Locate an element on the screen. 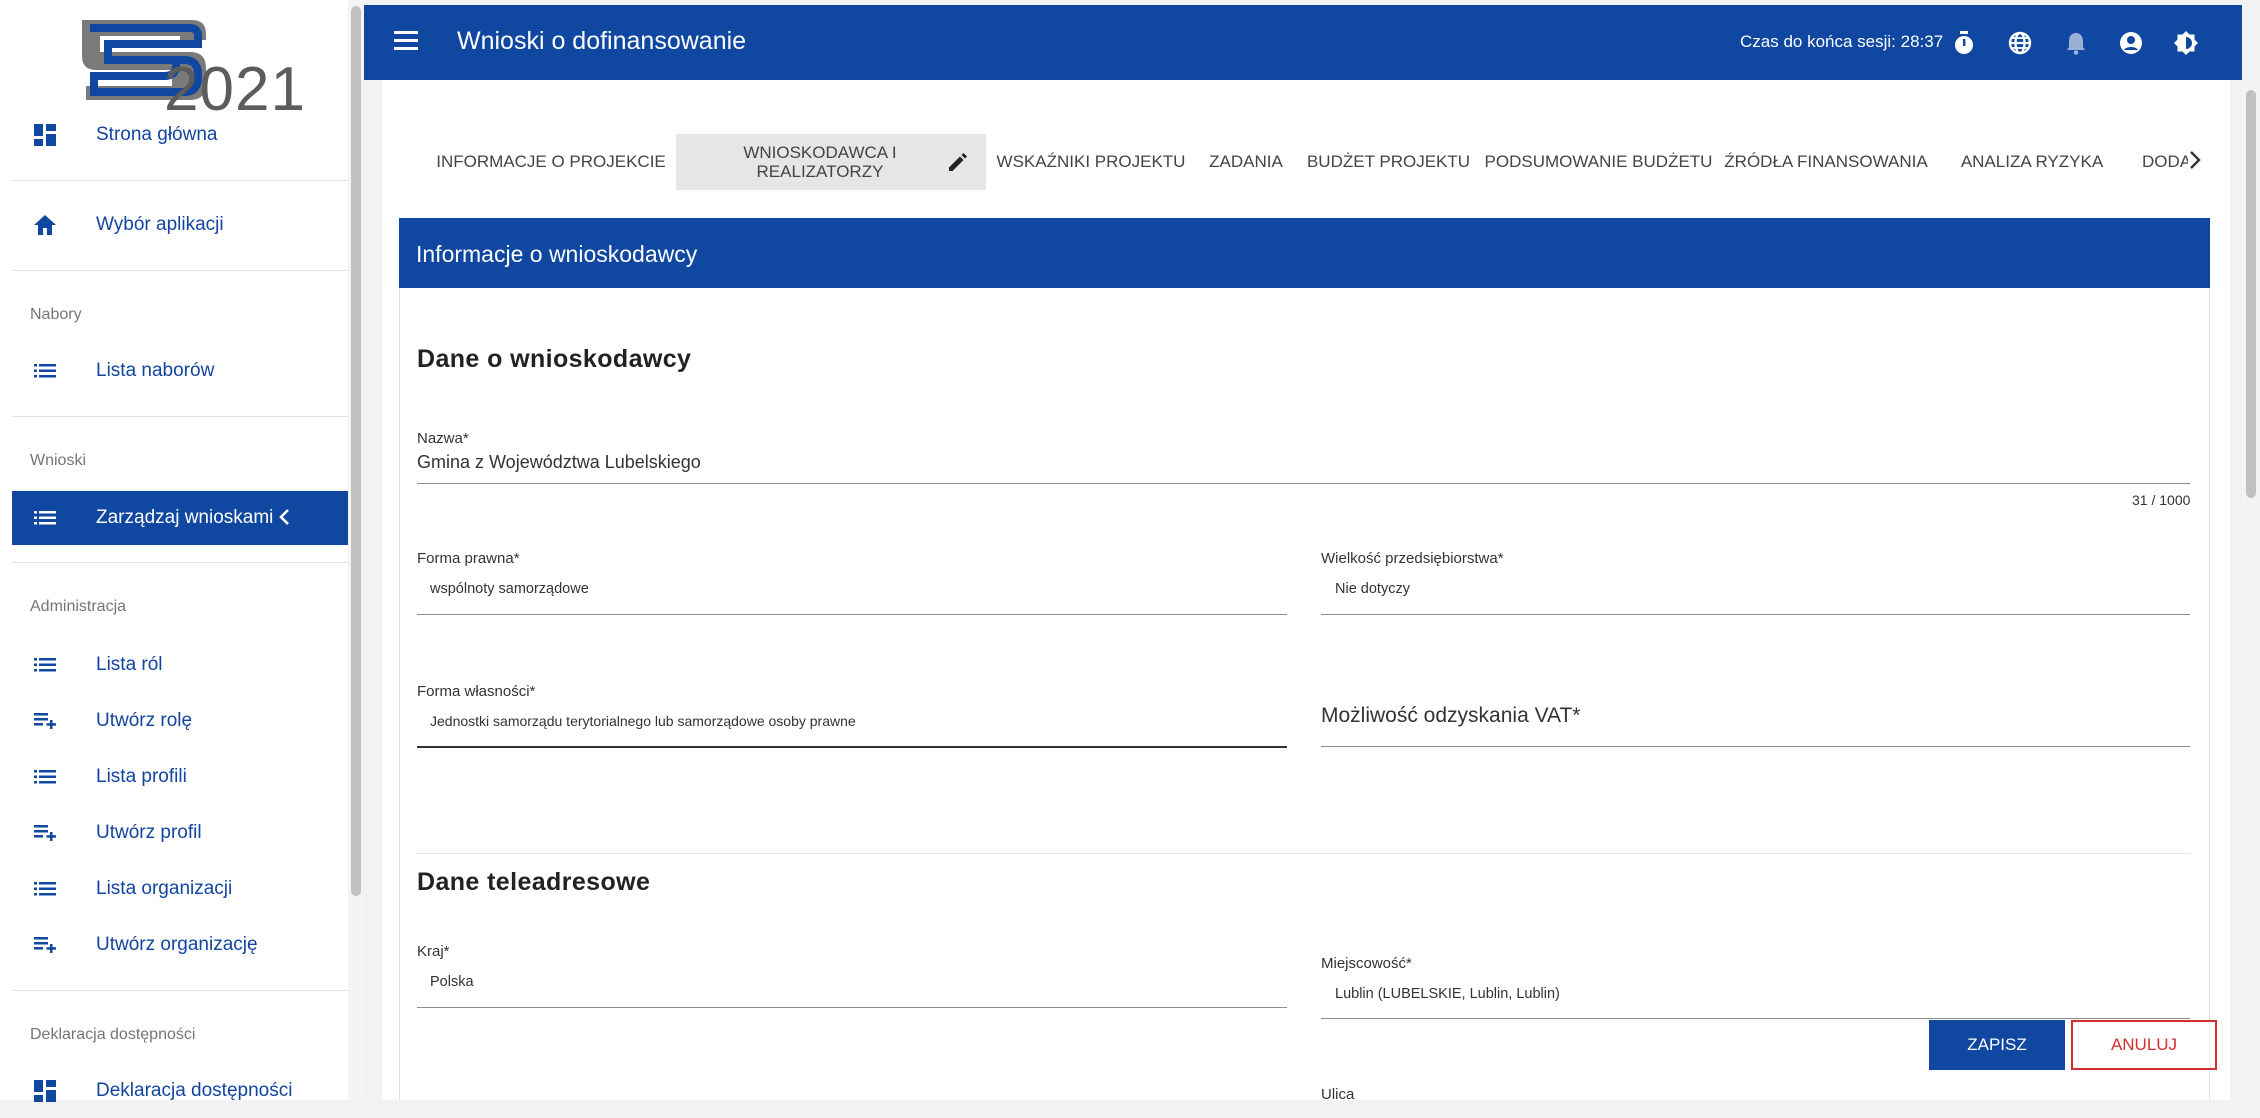 This screenshot has width=2260, height=1118. sidebar-item-deklaracja-dostepnosci: Deklaracja dostępności is located at coordinates (180, 1091).